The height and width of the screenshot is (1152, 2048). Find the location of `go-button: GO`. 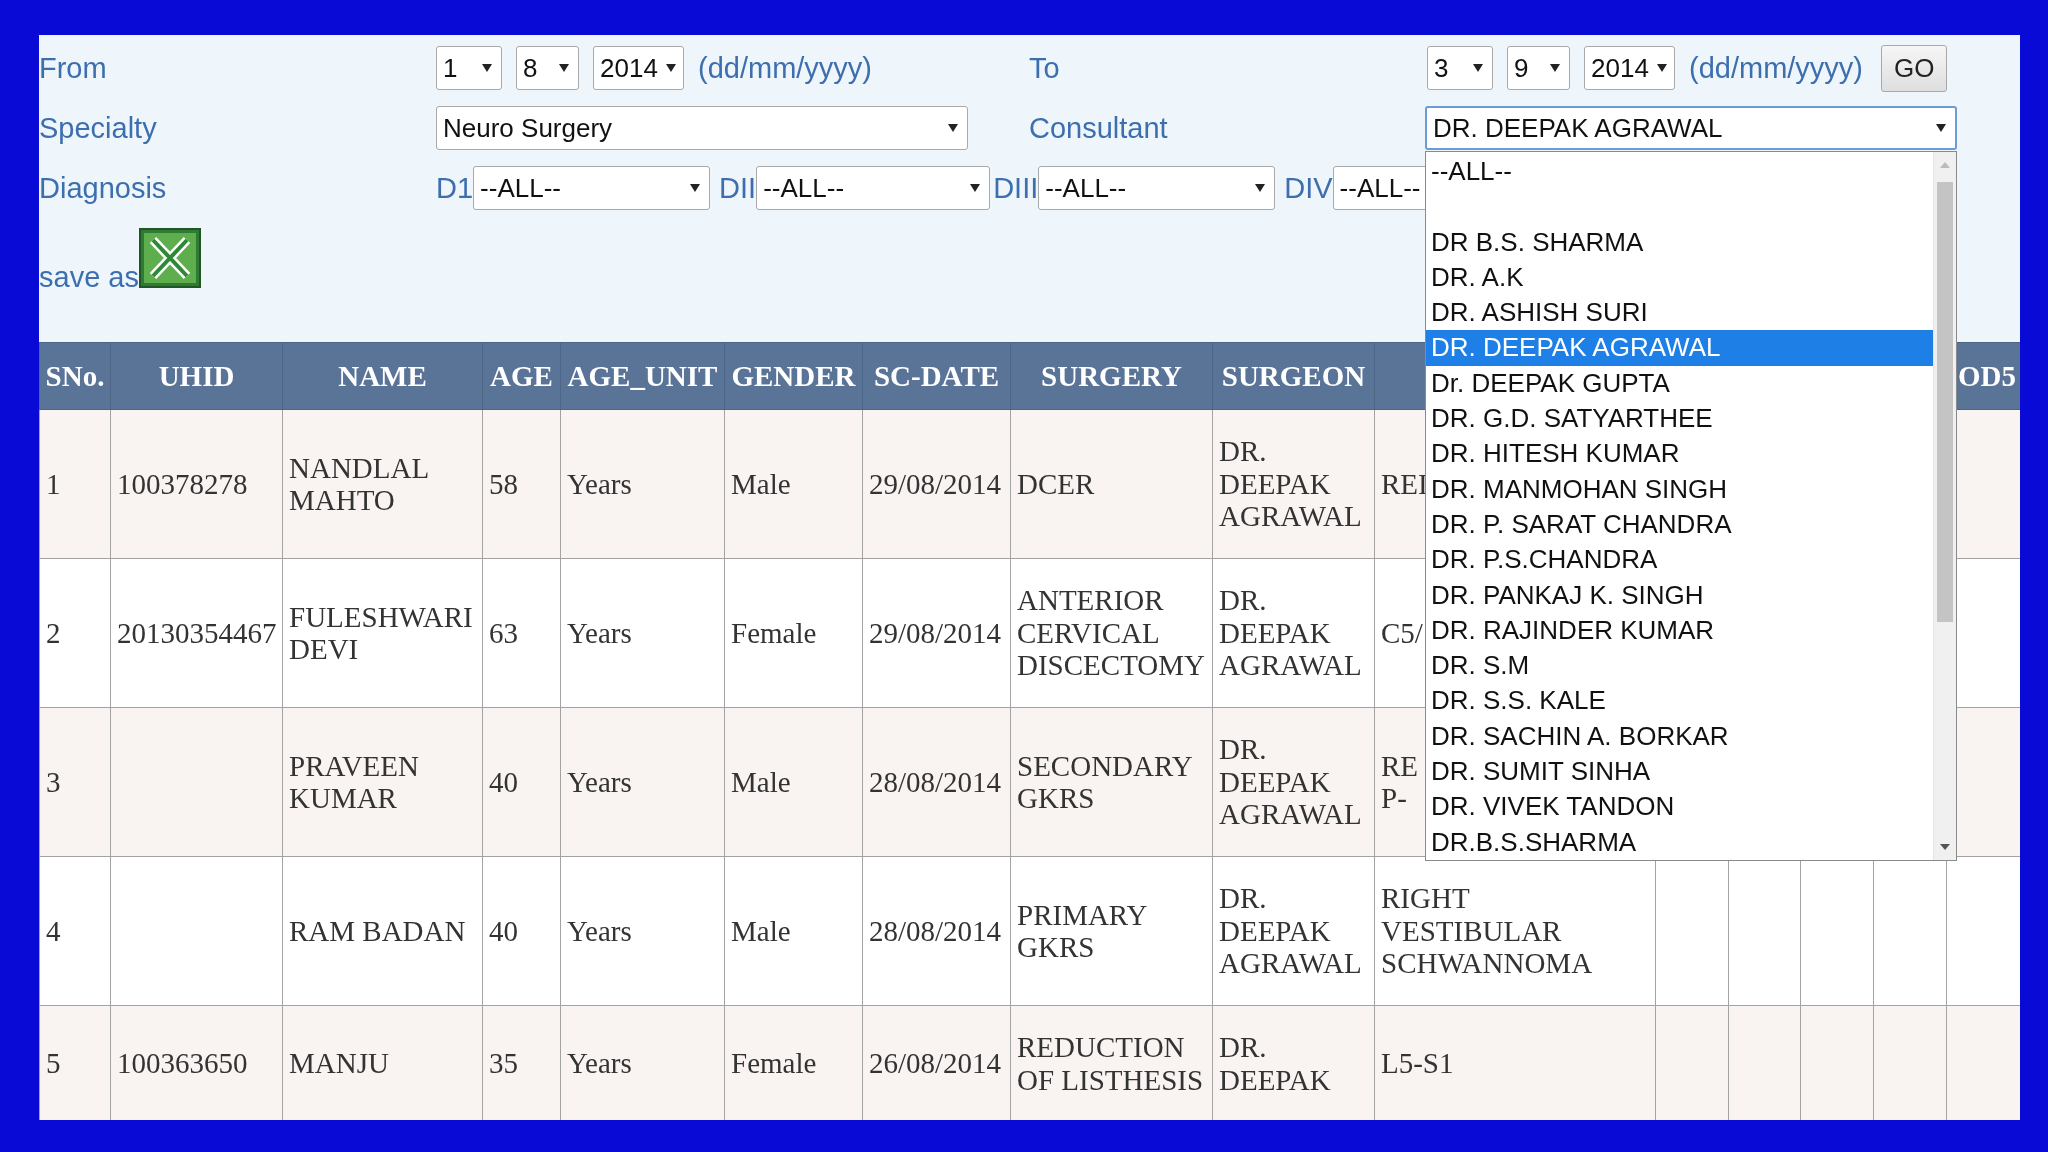

go-button: GO is located at coordinates (1914, 68).